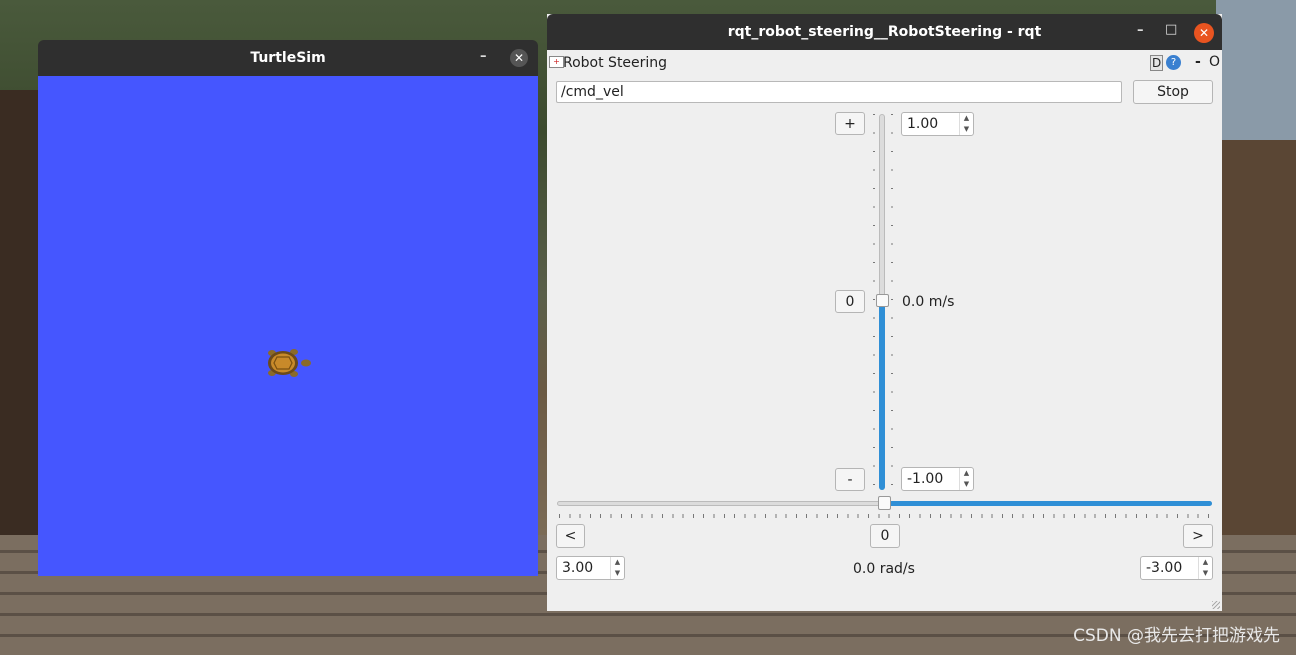 The image size is (1296, 655). I want to click on turtlesim-title: TurtleSim, so click(288, 58).